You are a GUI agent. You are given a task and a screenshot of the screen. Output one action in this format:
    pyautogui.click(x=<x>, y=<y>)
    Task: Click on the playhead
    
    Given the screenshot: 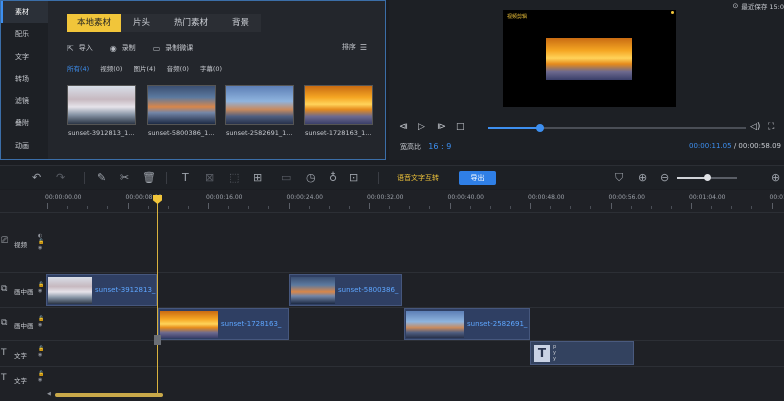 What is the action you would take?
    pyautogui.click(x=157, y=296)
    